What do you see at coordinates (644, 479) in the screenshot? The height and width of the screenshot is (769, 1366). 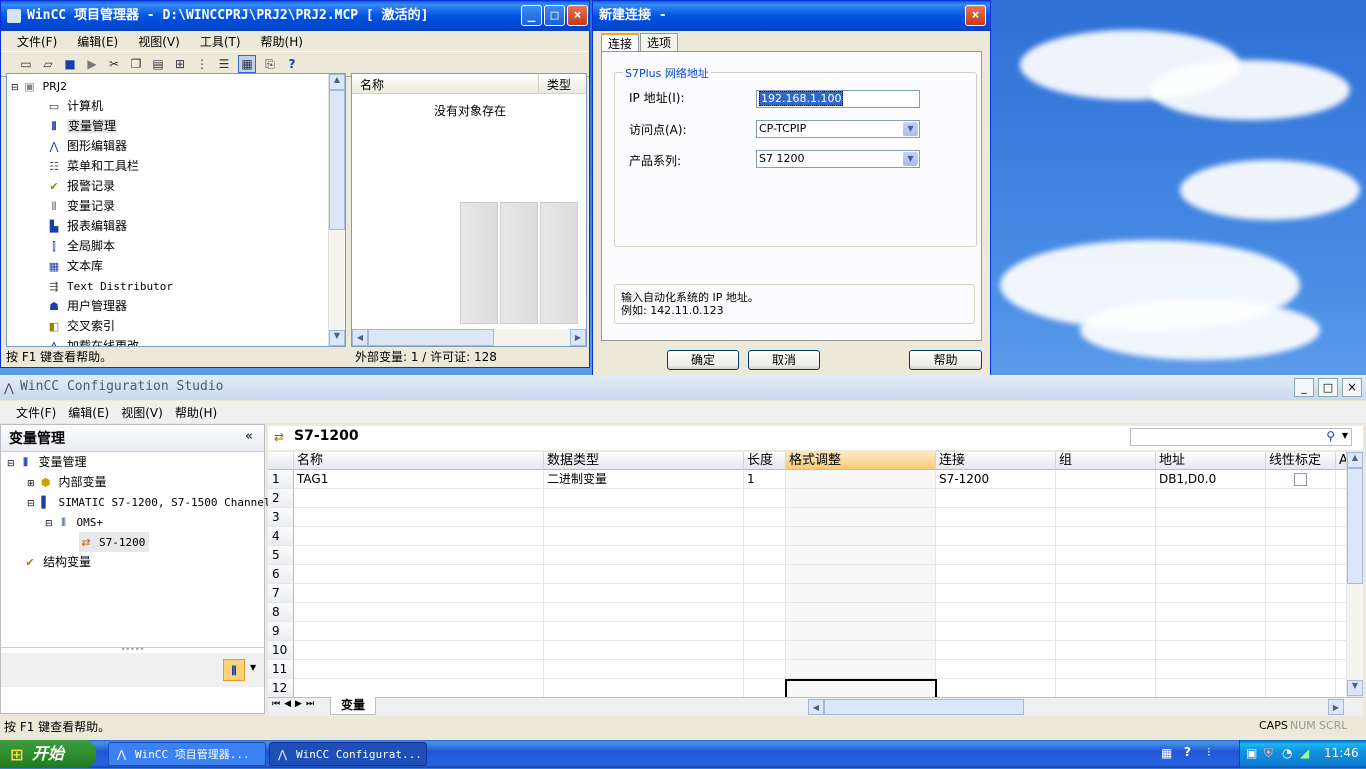 I see `table-cell: 二进制变量` at bounding box center [644, 479].